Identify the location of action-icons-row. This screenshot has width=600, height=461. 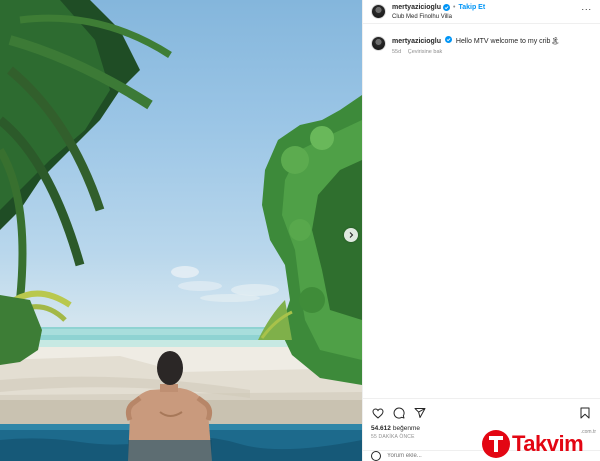
(481, 413).